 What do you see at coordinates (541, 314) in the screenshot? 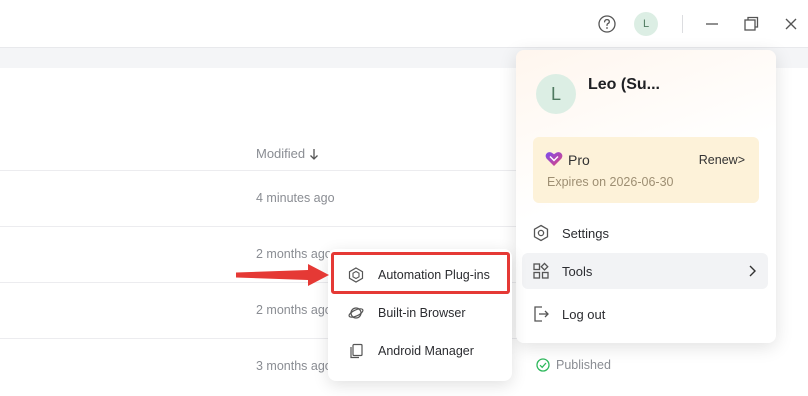
I see `logout-icon` at bounding box center [541, 314].